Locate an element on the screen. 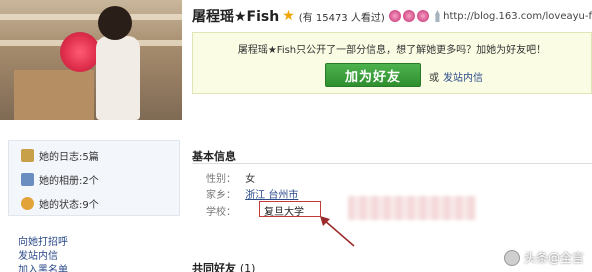 This screenshot has height=272, width=592. blog-icon is located at coordinates (27, 155).